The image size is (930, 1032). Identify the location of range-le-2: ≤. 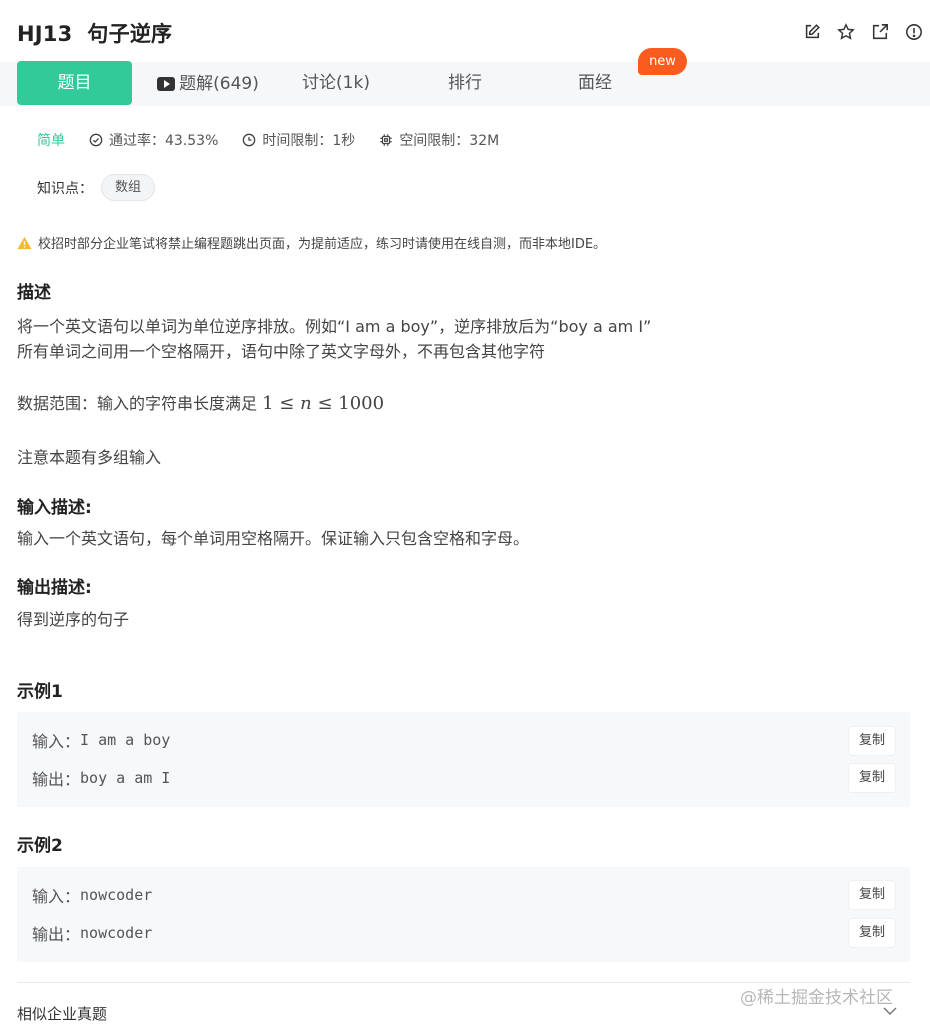
(325, 403).